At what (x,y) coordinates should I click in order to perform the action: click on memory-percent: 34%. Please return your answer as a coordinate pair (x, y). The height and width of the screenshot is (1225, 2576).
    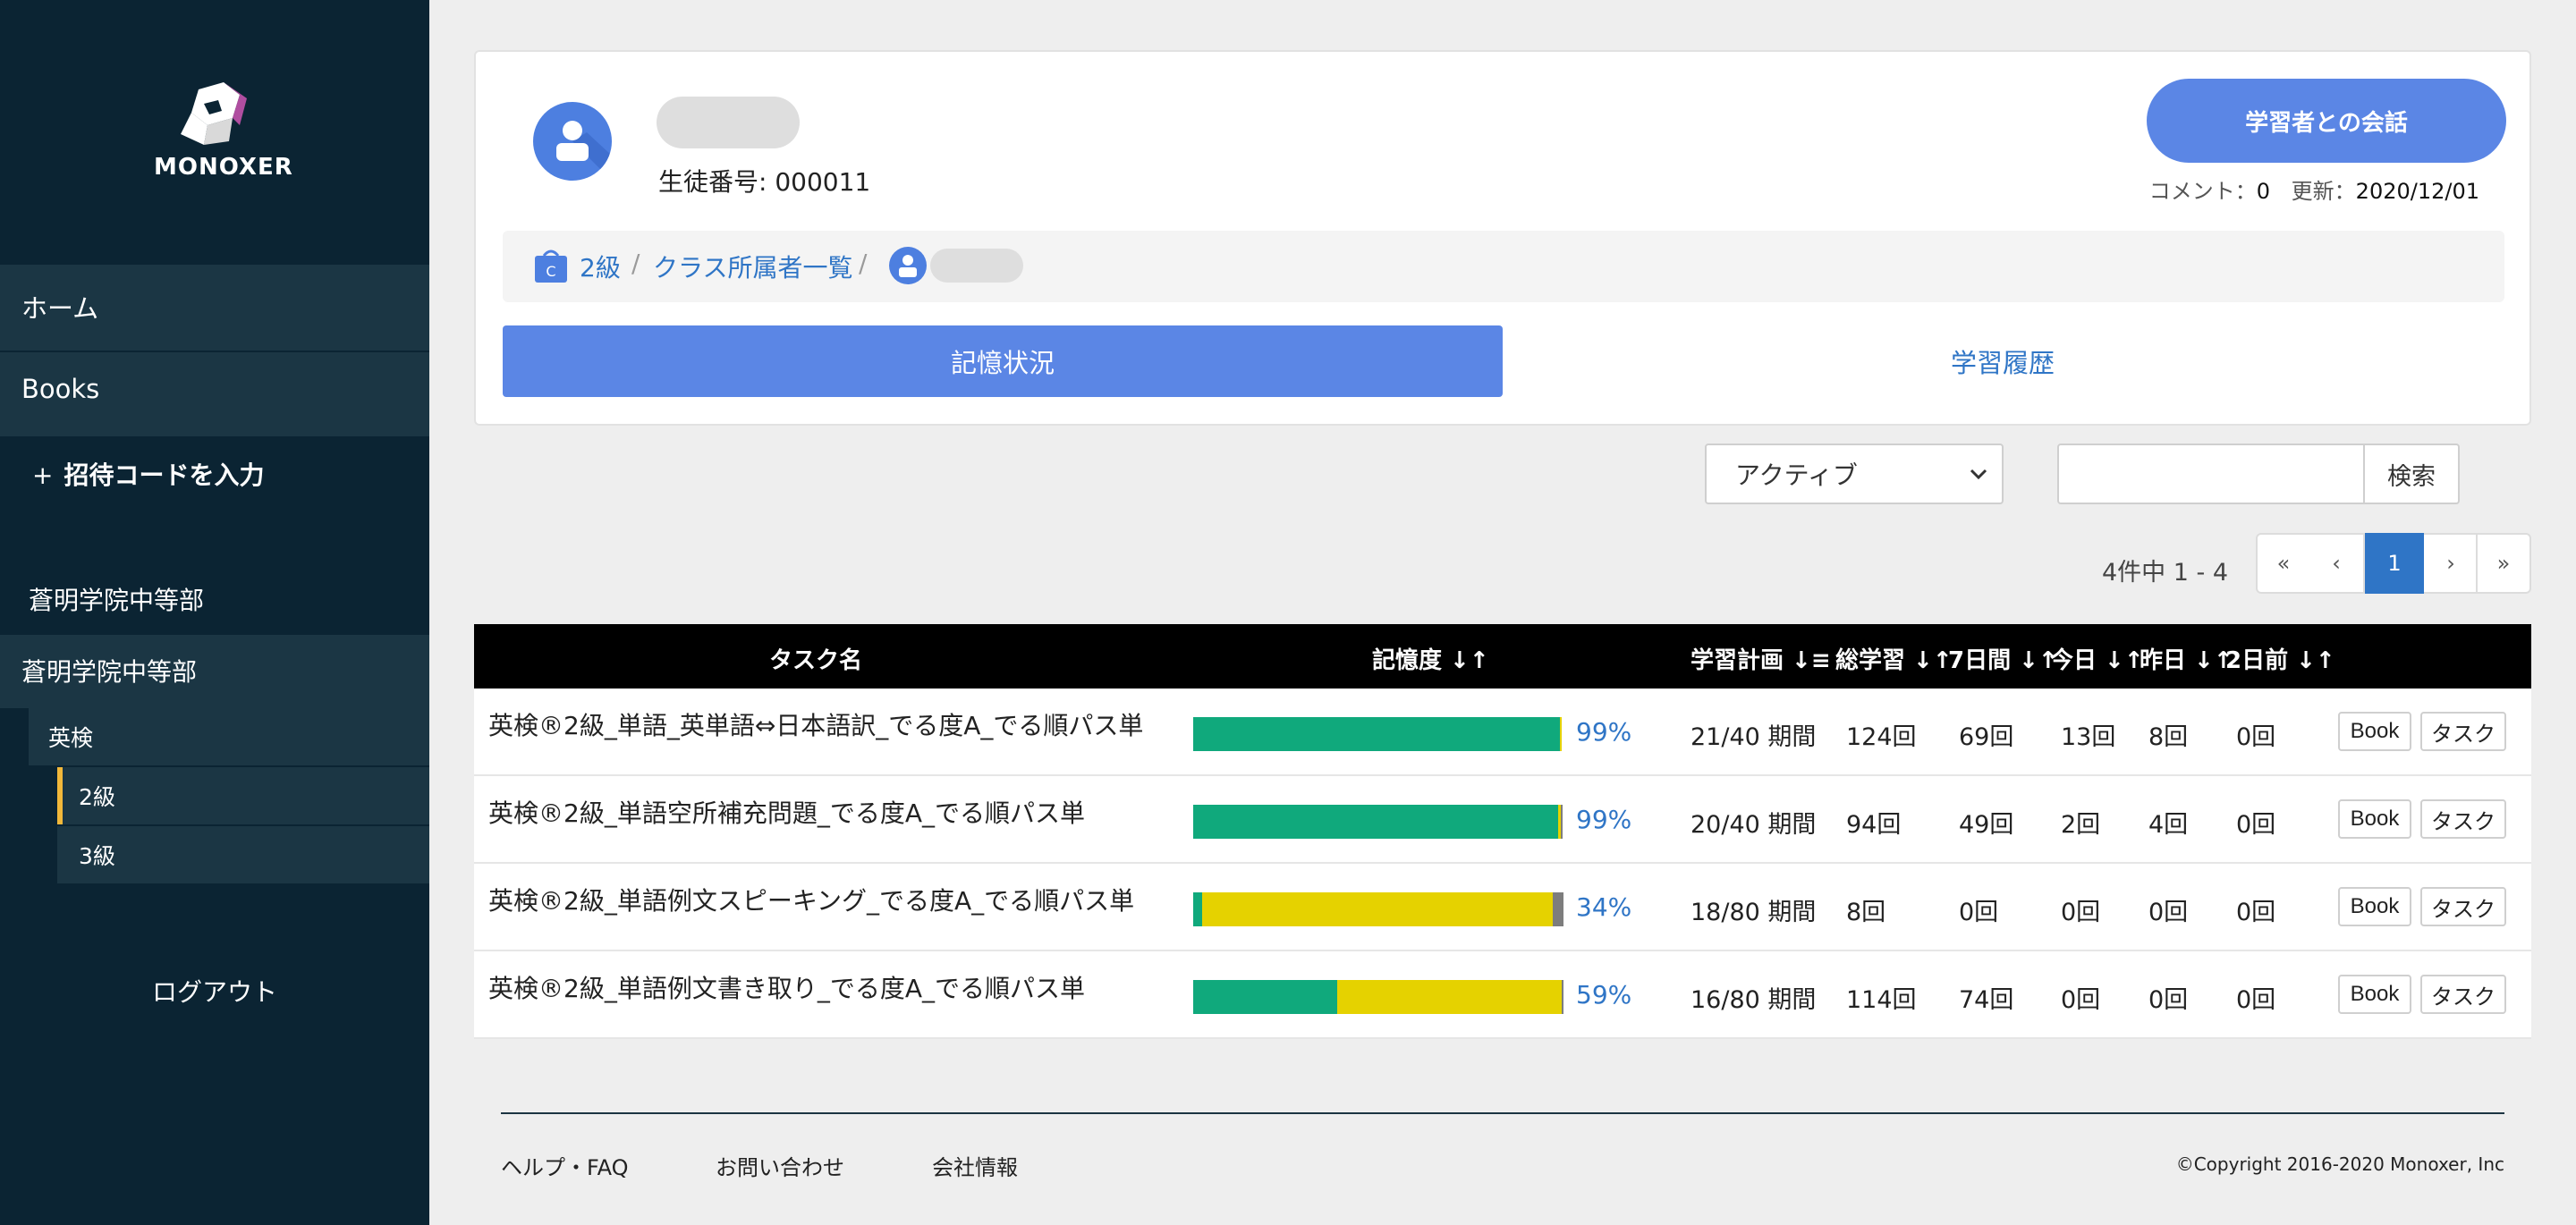
    Looking at the image, I should click on (1604, 907).